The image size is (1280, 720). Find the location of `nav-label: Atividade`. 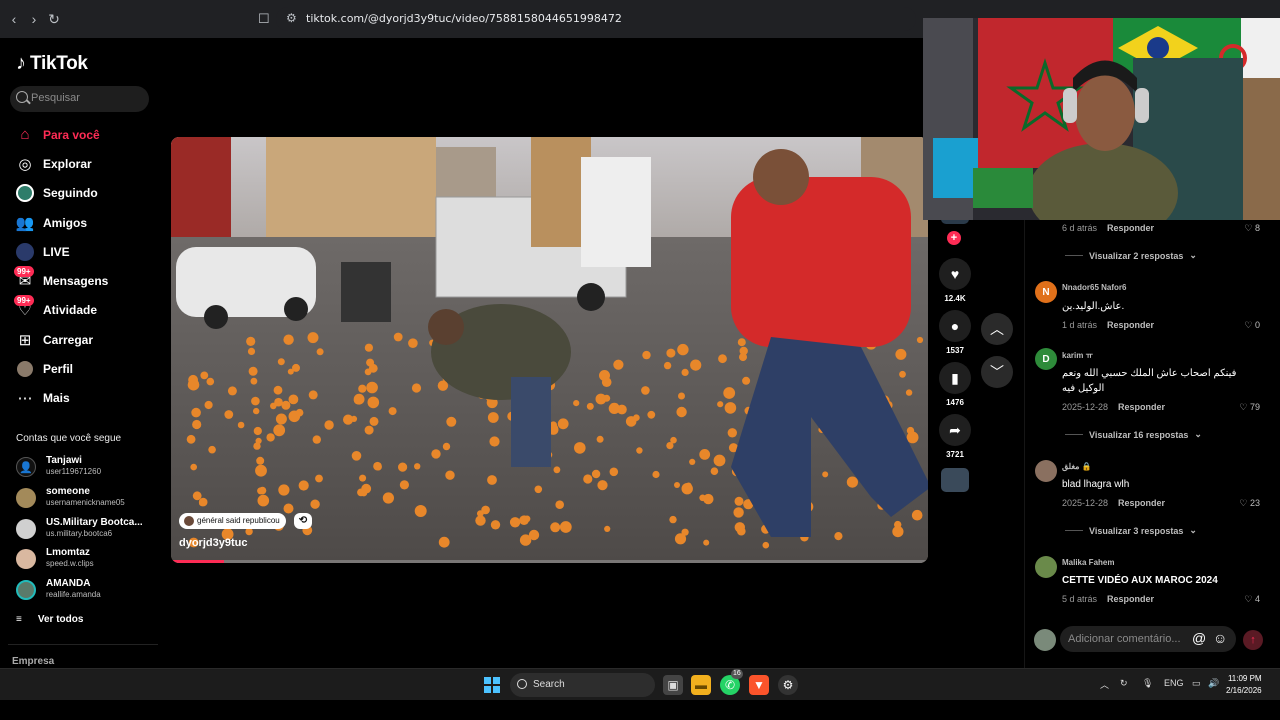

nav-label: Atividade is located at coordinates (70, 310).